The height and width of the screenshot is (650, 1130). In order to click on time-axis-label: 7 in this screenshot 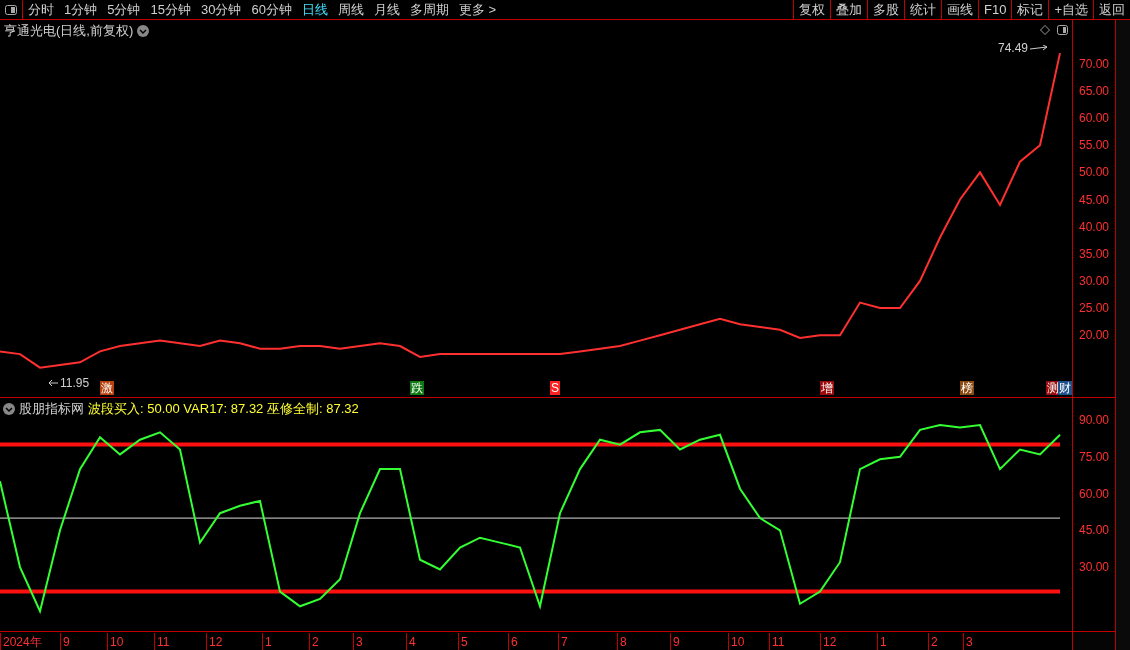, I will do `click(563, 641)`.